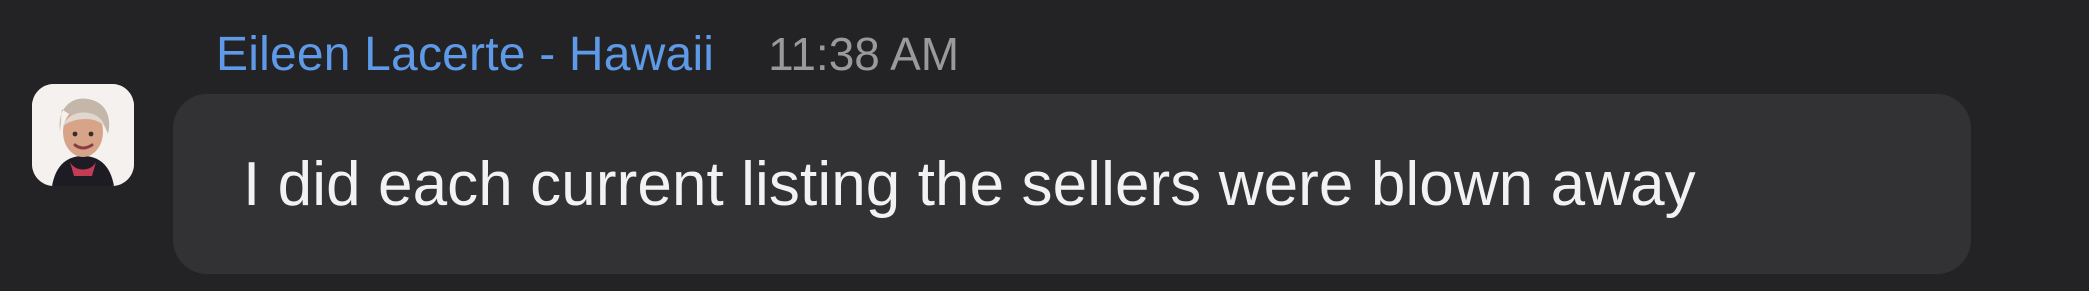 The height and width of the screenshot is (291, 2089). I want to click on user-photo-avatar-icon, so click(83, 135).